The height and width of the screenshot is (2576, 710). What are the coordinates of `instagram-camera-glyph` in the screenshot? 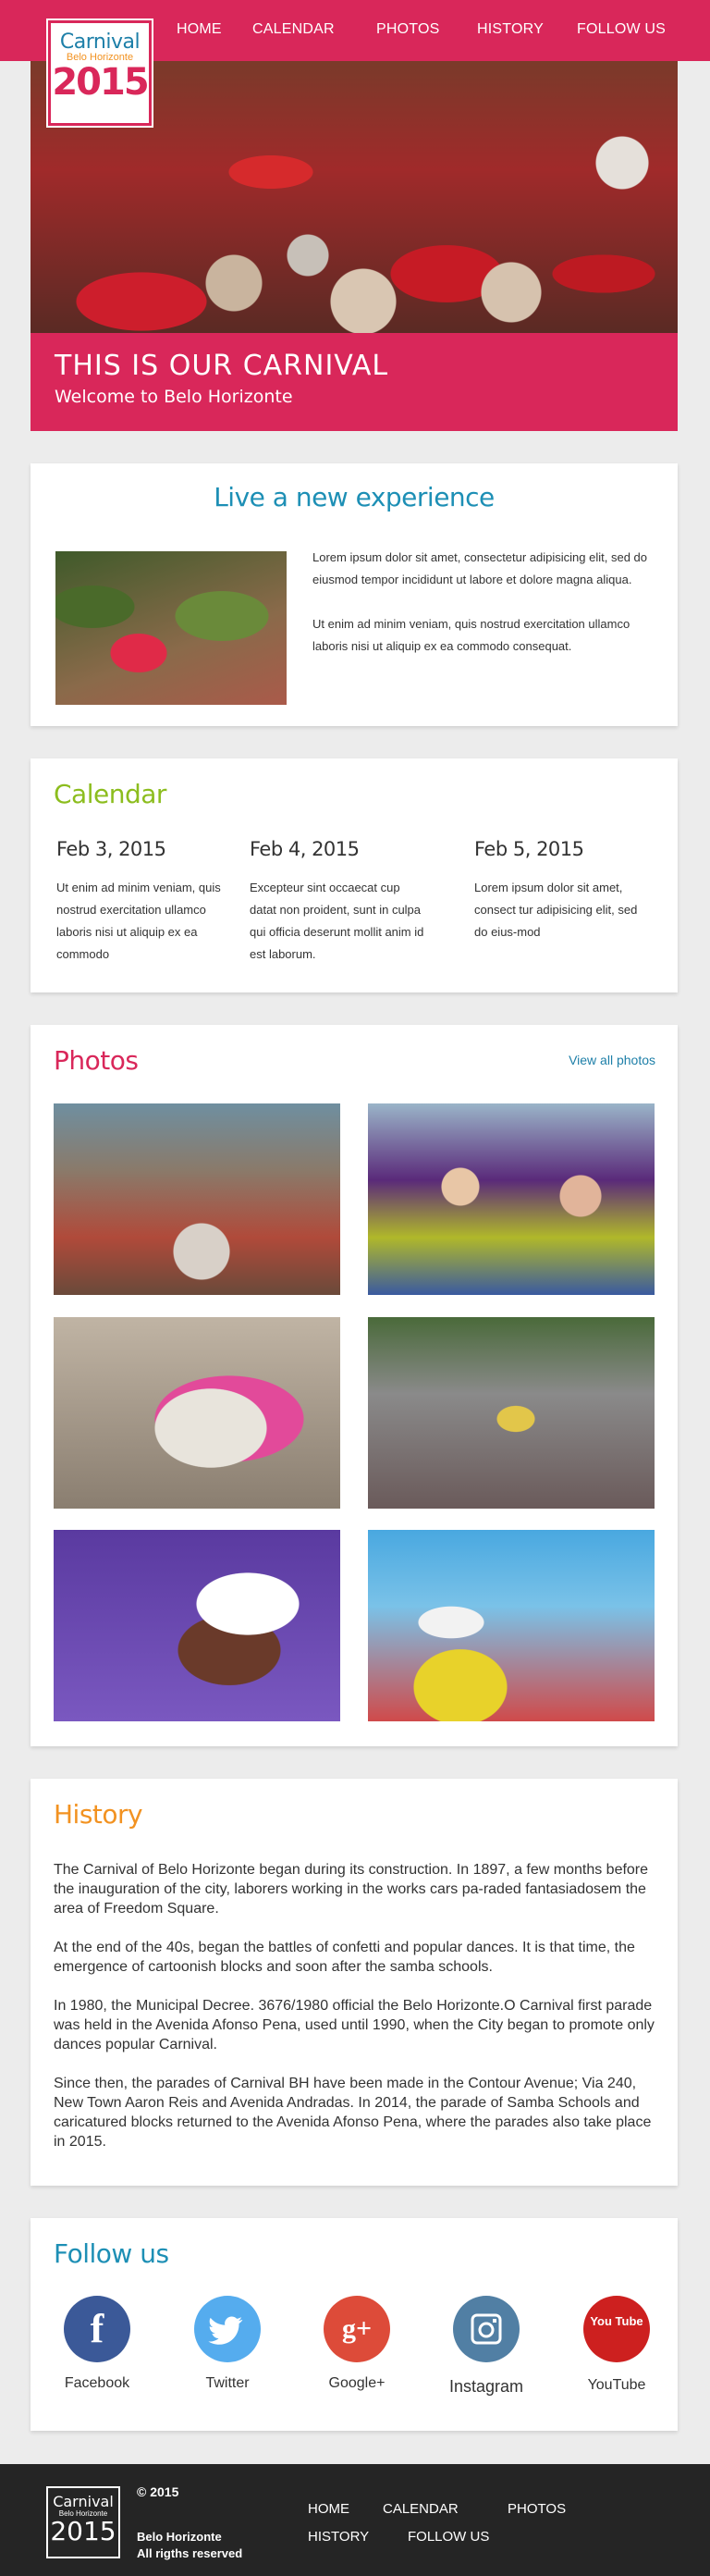 It's located at (486, 2329).